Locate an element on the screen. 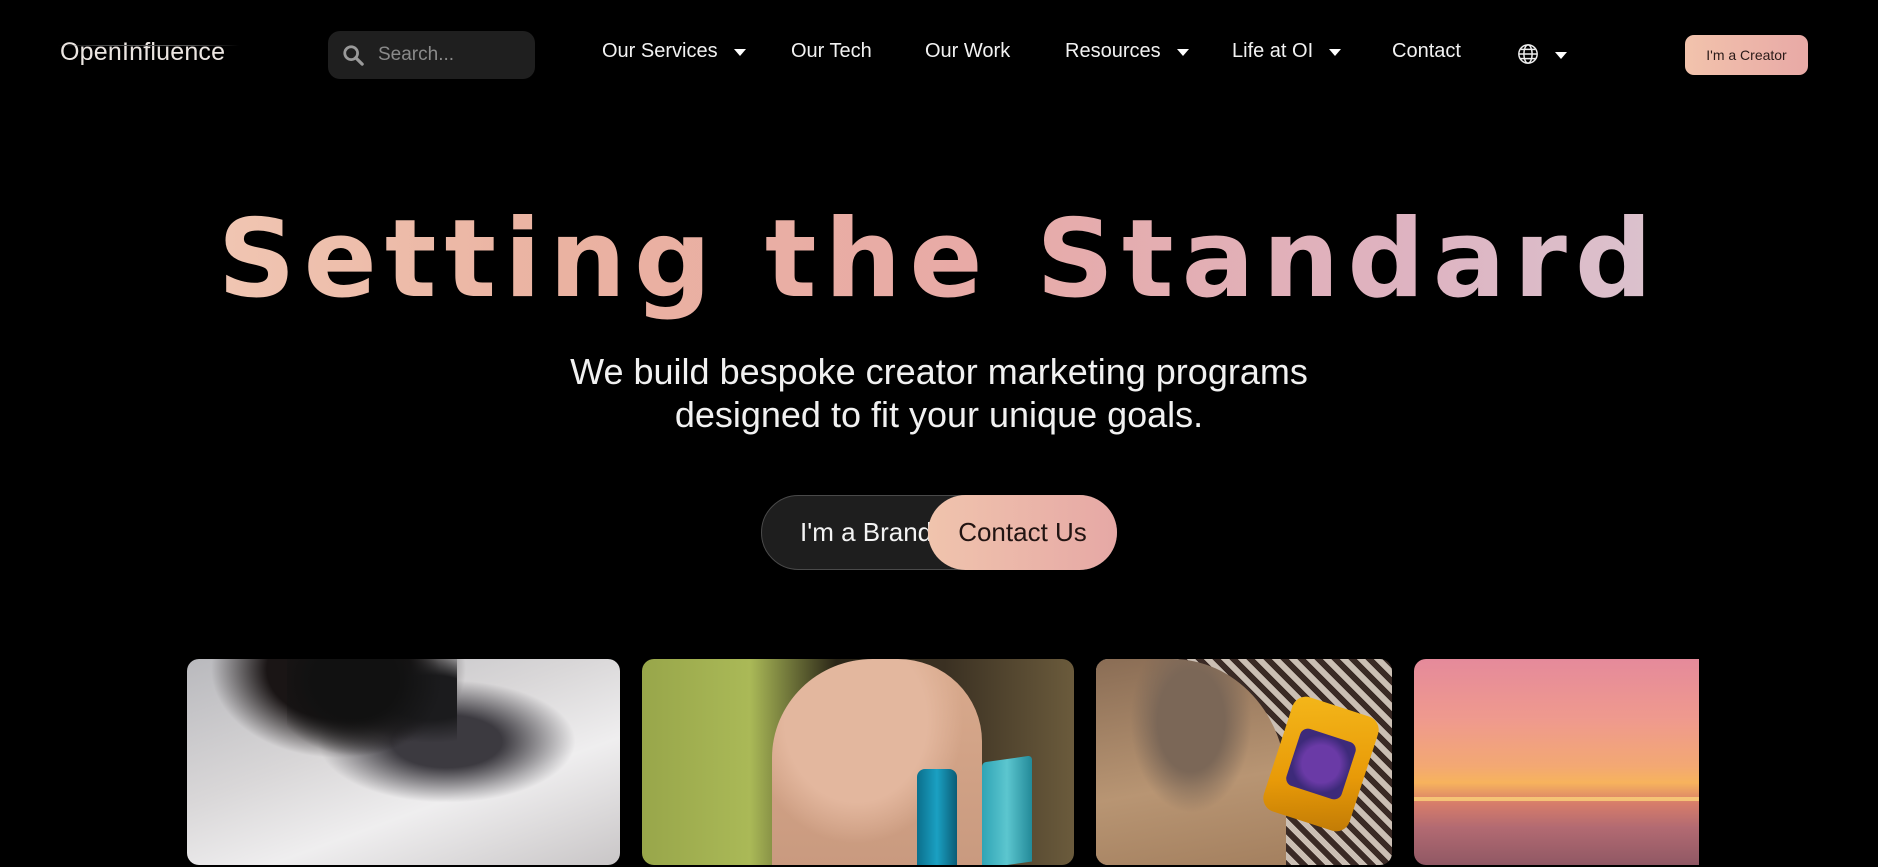  nav-item-our-tech: Our Tech is located at coordinates (831, 51).